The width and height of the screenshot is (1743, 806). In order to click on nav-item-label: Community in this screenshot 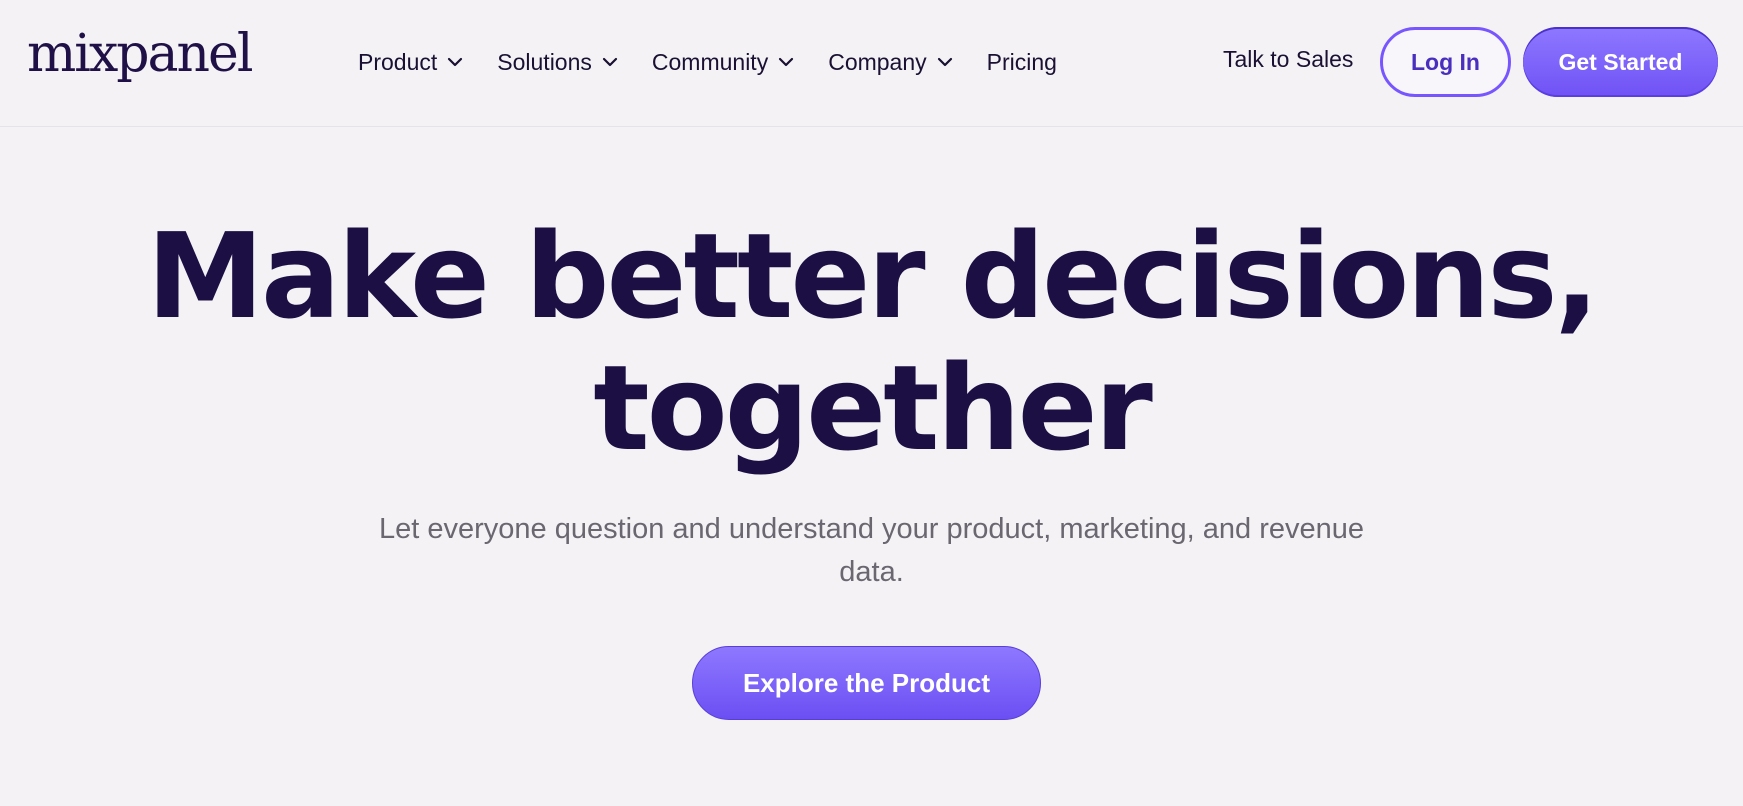, I will do `click(710, 61)`.